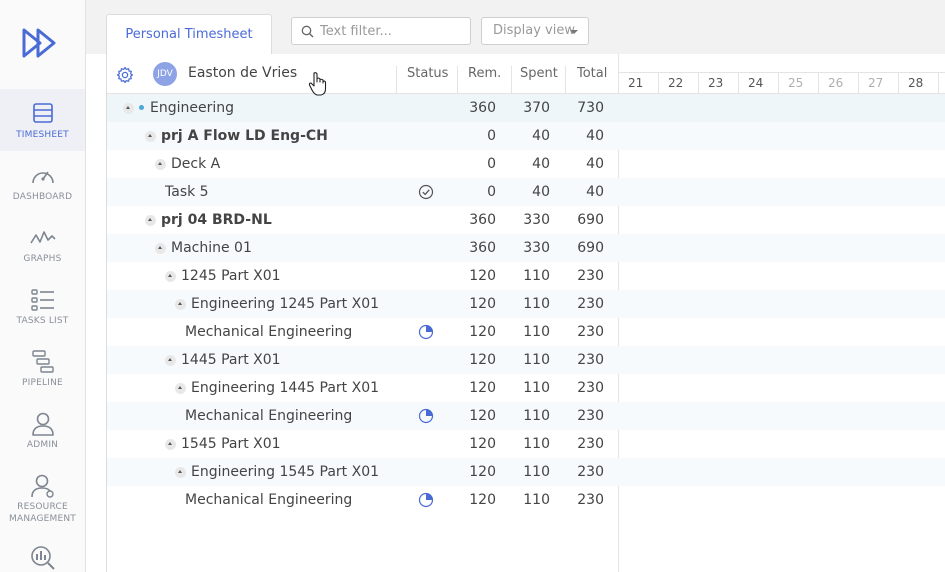 Image resolution: width=945 pixels, height=572 pixels. I want to click on search-report-icon, so click(42, 558).